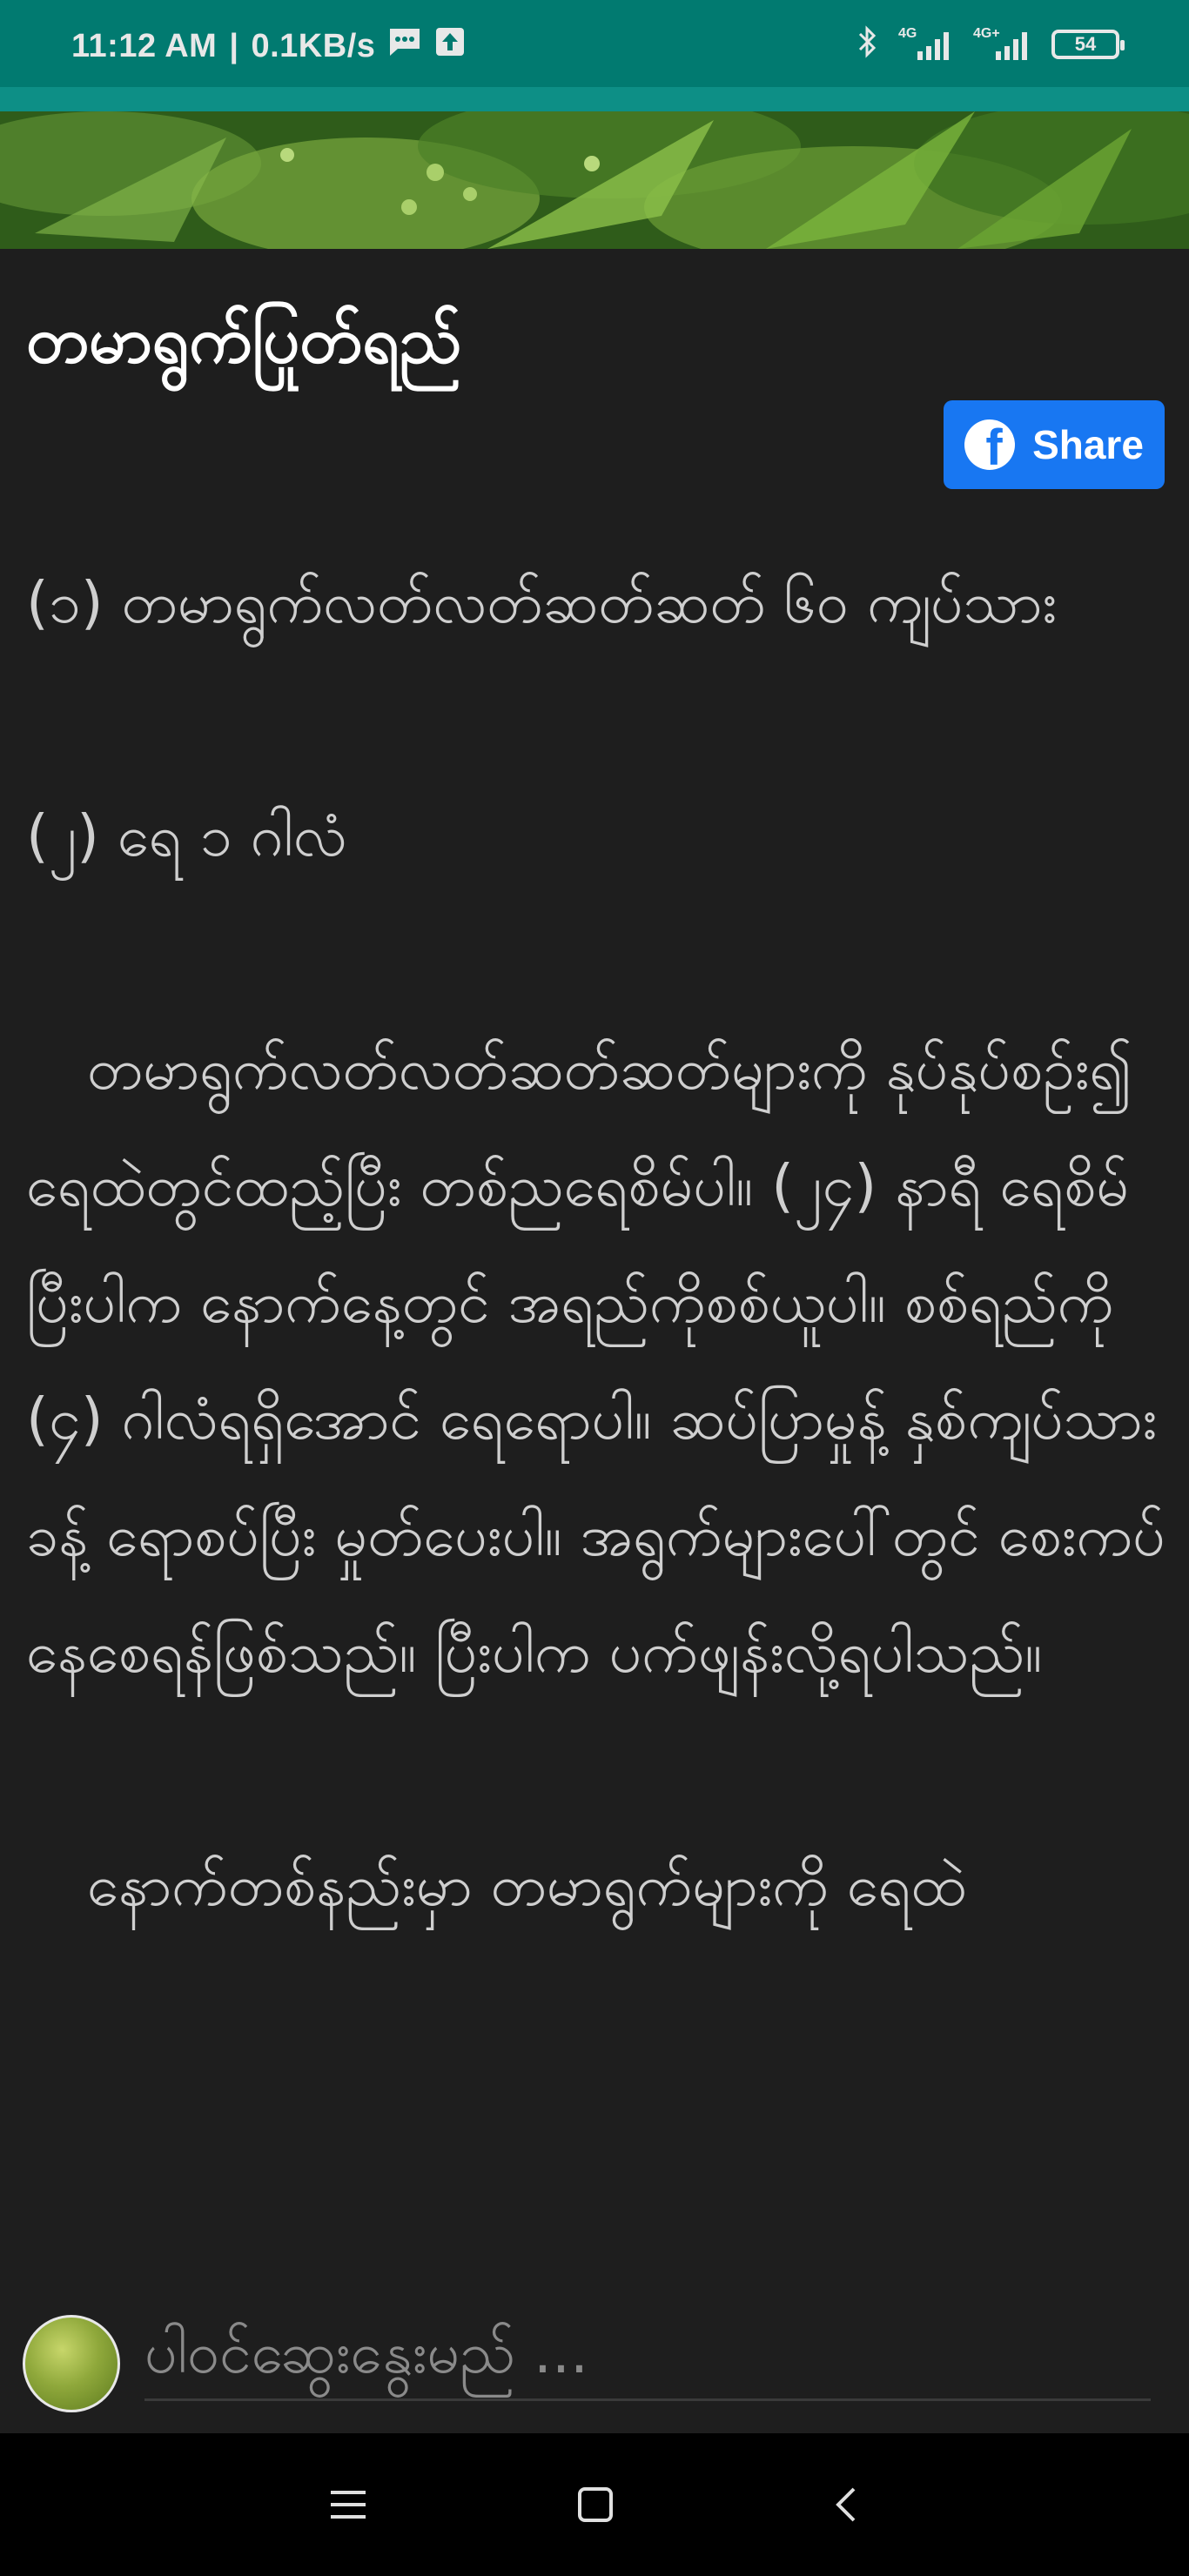 This screenshot has height=2576, width=1189. What do you see at coordinates (594, 43) in the screenshot?
I see `status-bar: 11:12 AM | 0.1KB/s 4G 4G+ 54` at bounding box center [594, 43].